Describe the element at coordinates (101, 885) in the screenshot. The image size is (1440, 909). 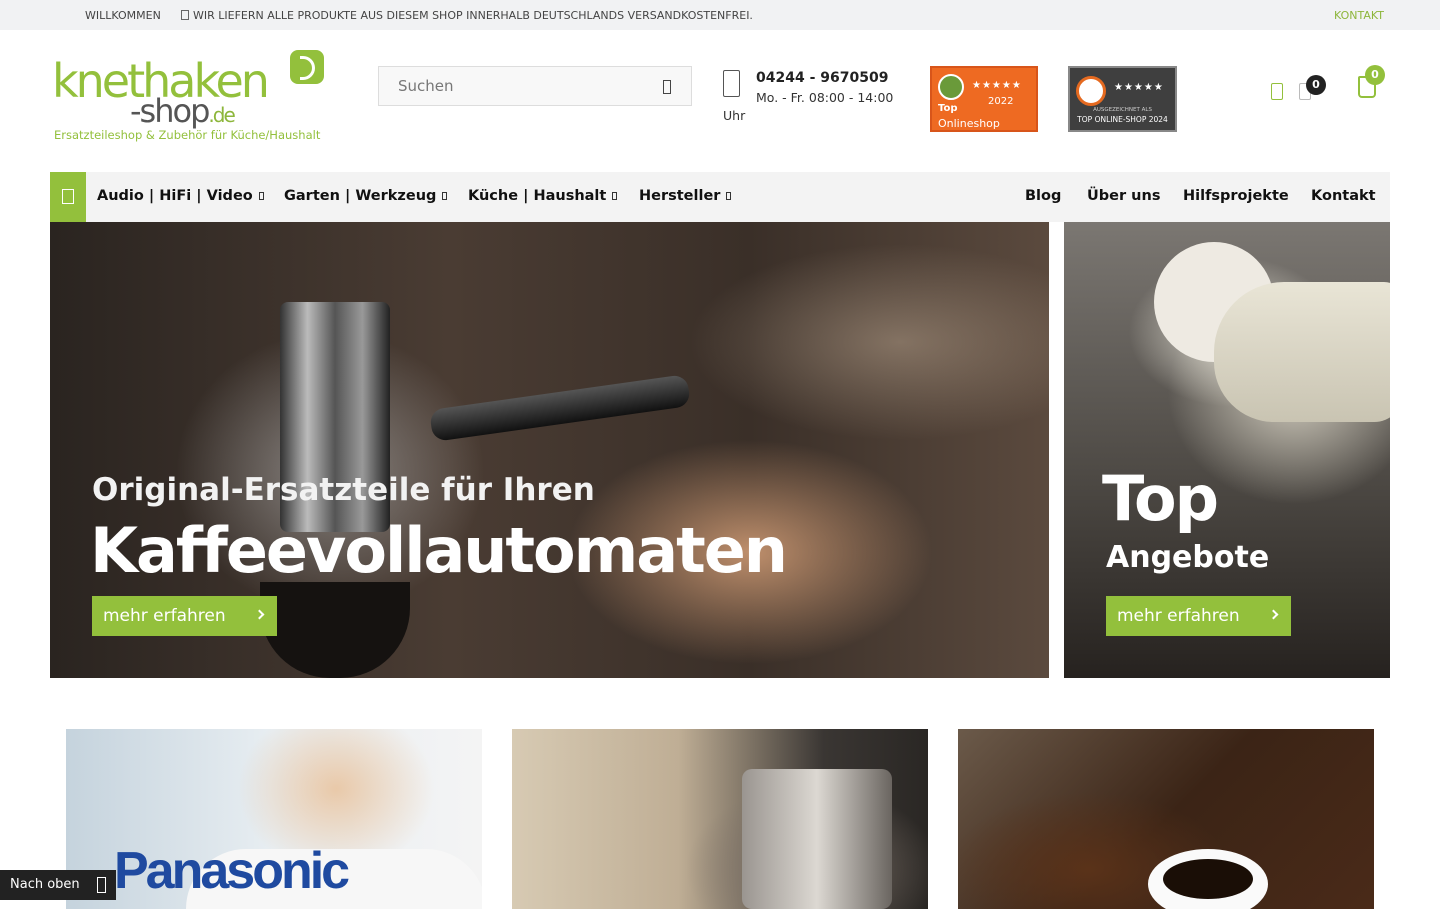
I see `arrow-up-icon` at that location.